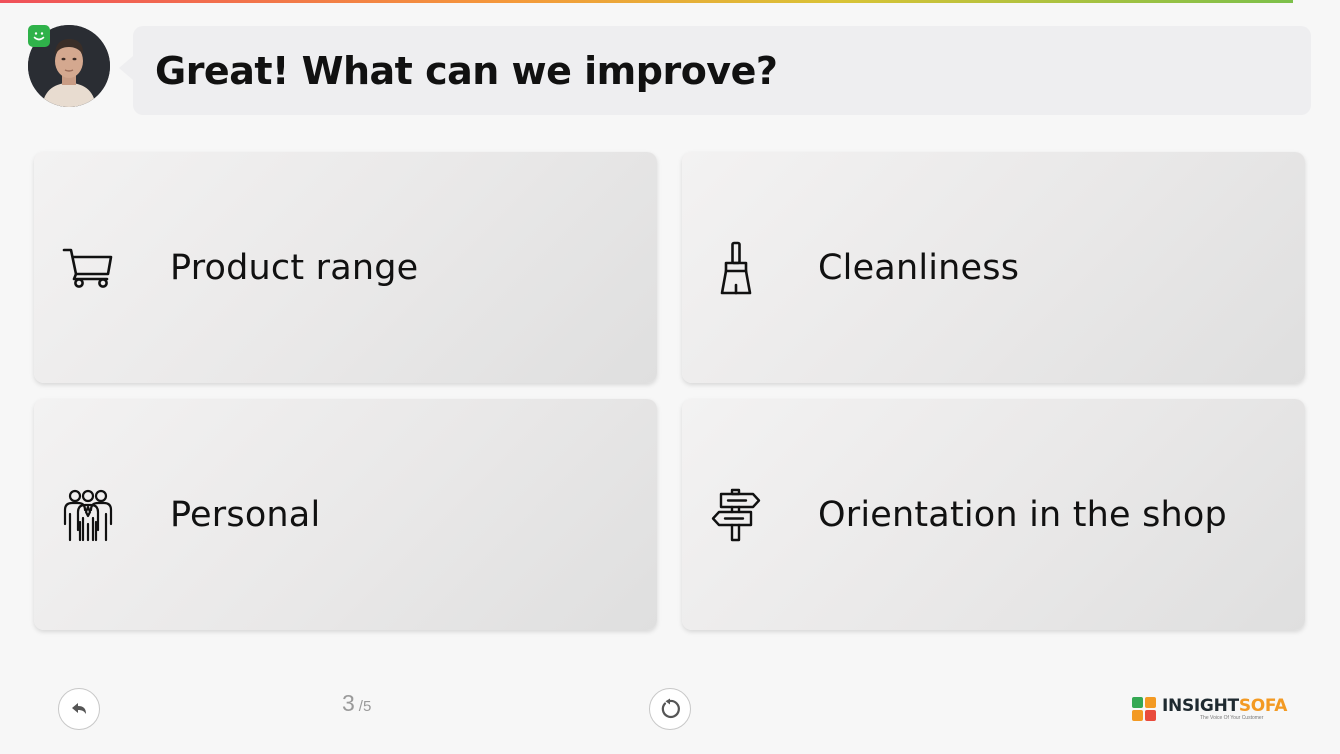  I want to click on option-cleanliness: Cleanliness, so click(993, 267).